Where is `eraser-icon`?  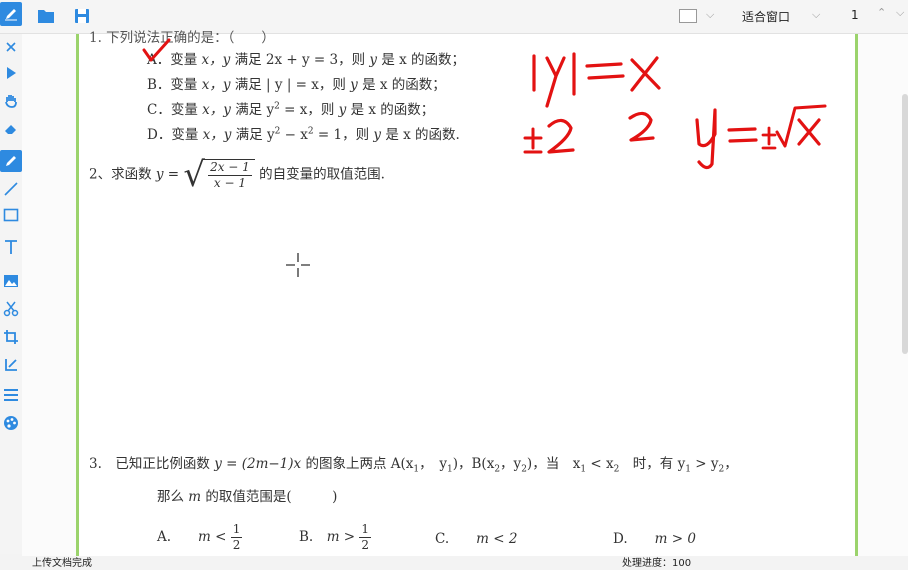
eraser-icon is located at coordinates (10, 129).